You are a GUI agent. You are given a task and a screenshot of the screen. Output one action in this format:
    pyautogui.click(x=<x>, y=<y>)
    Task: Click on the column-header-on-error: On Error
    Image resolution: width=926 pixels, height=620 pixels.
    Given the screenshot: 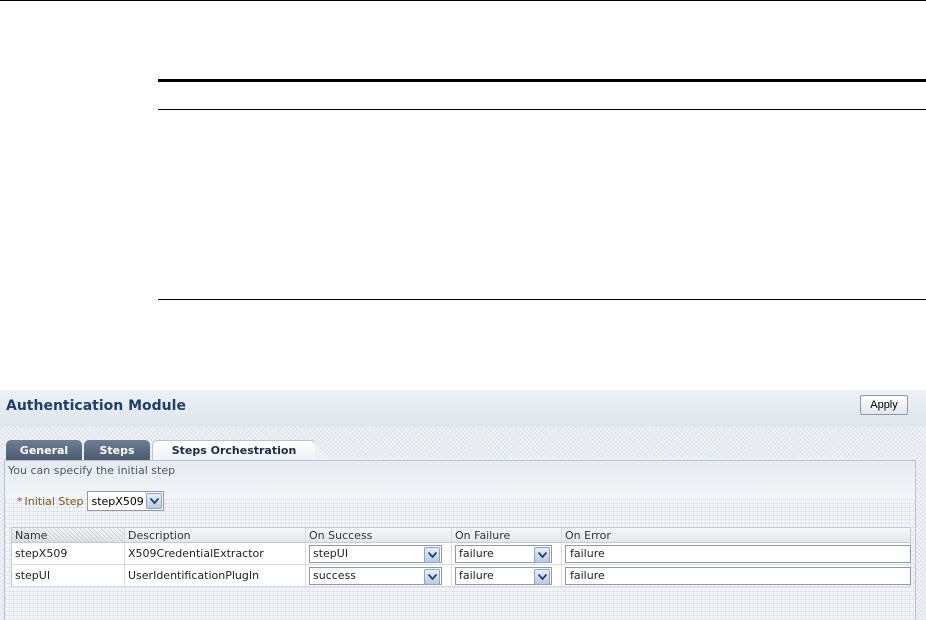 What is the action you would take?
    pyautogui.click(x=737, y=535)
    